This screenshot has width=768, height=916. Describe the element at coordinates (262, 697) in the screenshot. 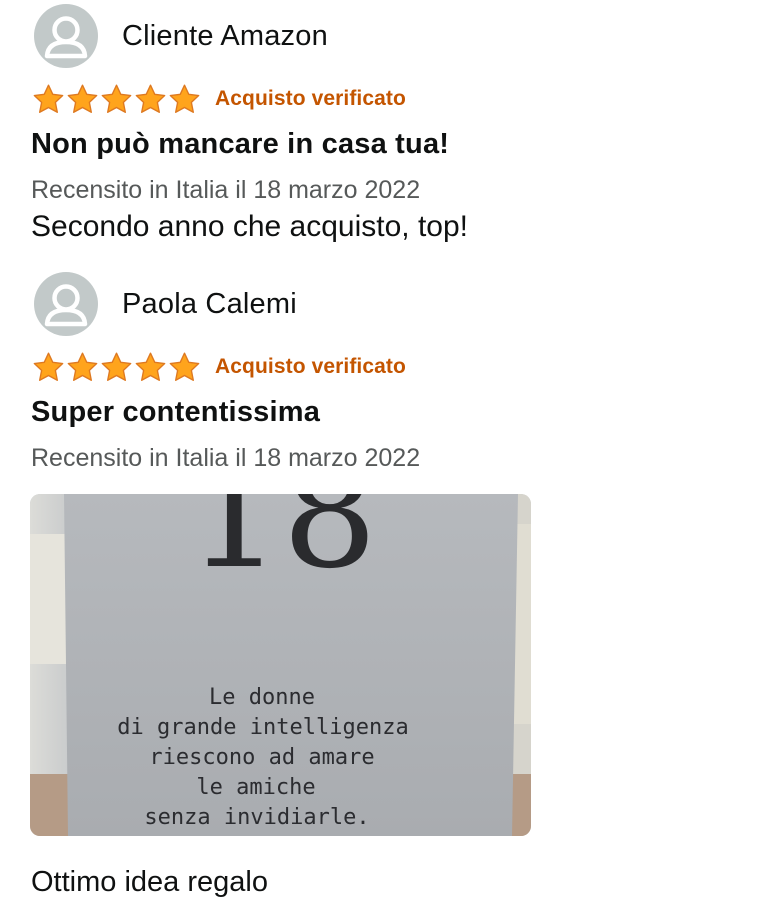

I see `photo-quote-line: Le donne` at that location.